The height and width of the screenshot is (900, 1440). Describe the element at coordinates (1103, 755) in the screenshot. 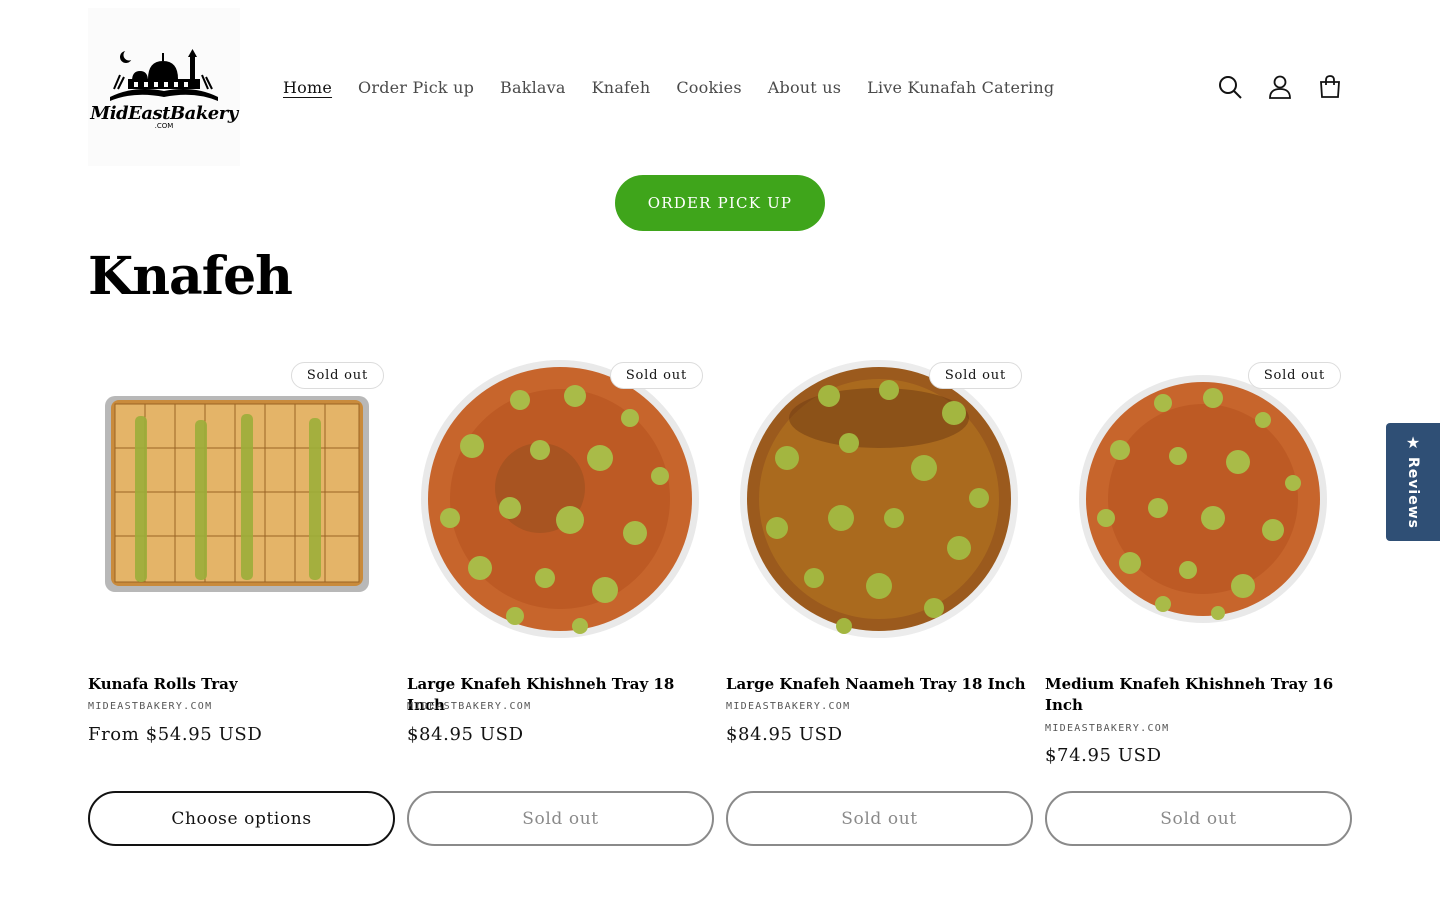

I see `product-price: $74.95 USD` at that location.